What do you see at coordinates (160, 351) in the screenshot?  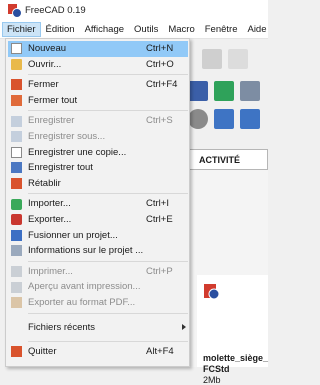 I see `menu-item-shortcut: Alt+F4` at bounding box center [160, 351].